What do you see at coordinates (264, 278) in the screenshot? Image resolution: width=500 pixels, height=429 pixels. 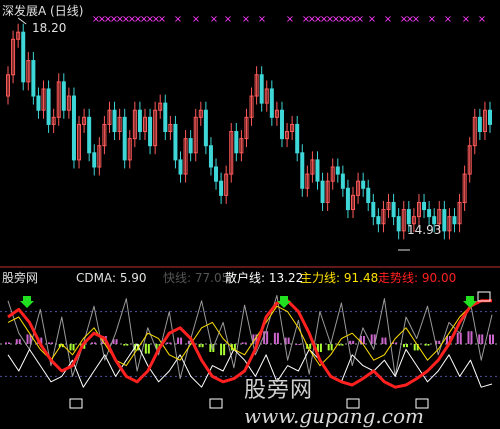 I see `retail-line-label: 散户线: 13.22` at bounding box center [264, 278].